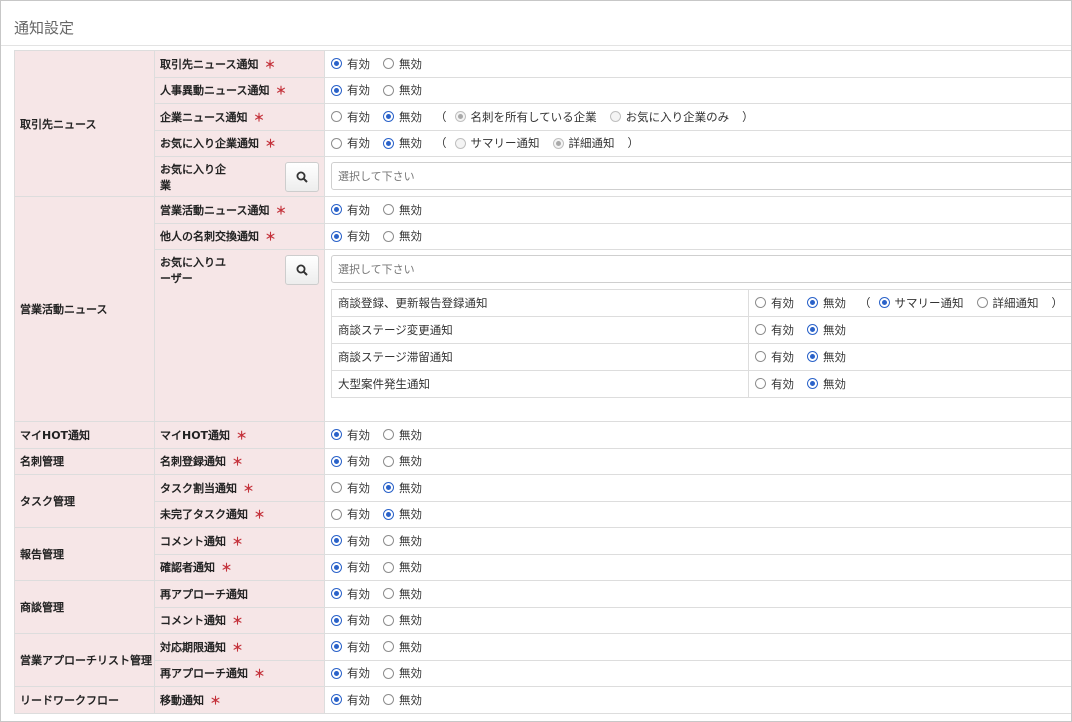  What do you see at coordinates (558, 143) in the screenshot?
I see `sub-option-0-3-1-radio` at bounding box center [558, 143].